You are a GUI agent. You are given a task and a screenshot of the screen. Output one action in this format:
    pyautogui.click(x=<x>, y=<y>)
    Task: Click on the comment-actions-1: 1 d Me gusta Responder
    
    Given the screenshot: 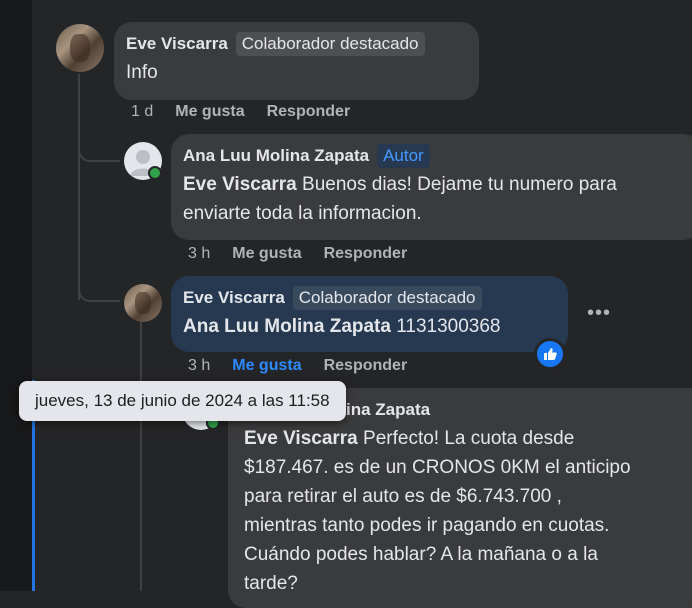 What is the action you would take?
    pyautogui.click(x=240, y=112)
    